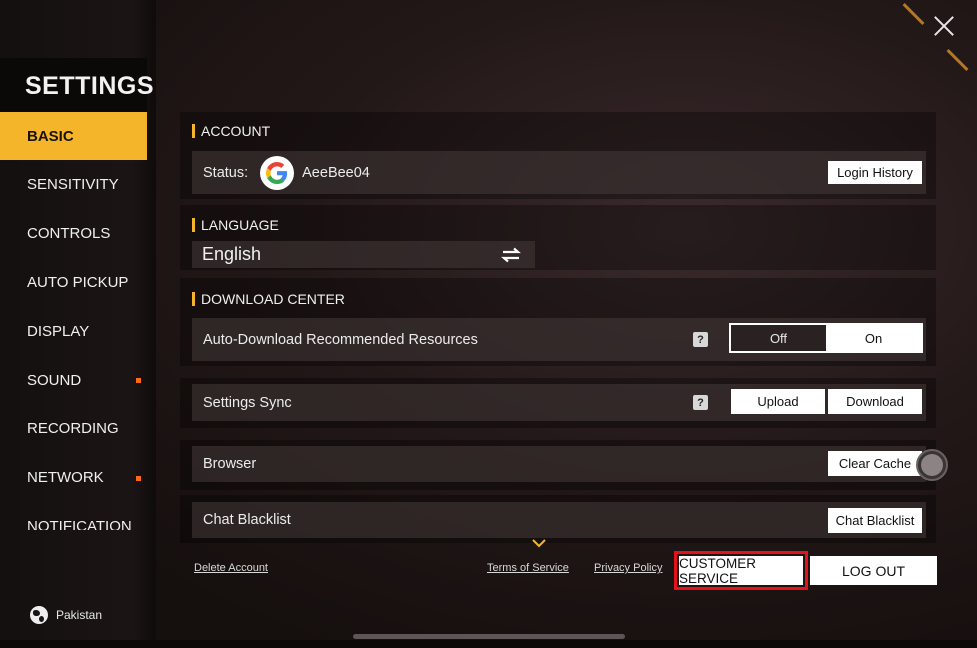  I want to click on region-selector: Pakistan, so click(66, 615).